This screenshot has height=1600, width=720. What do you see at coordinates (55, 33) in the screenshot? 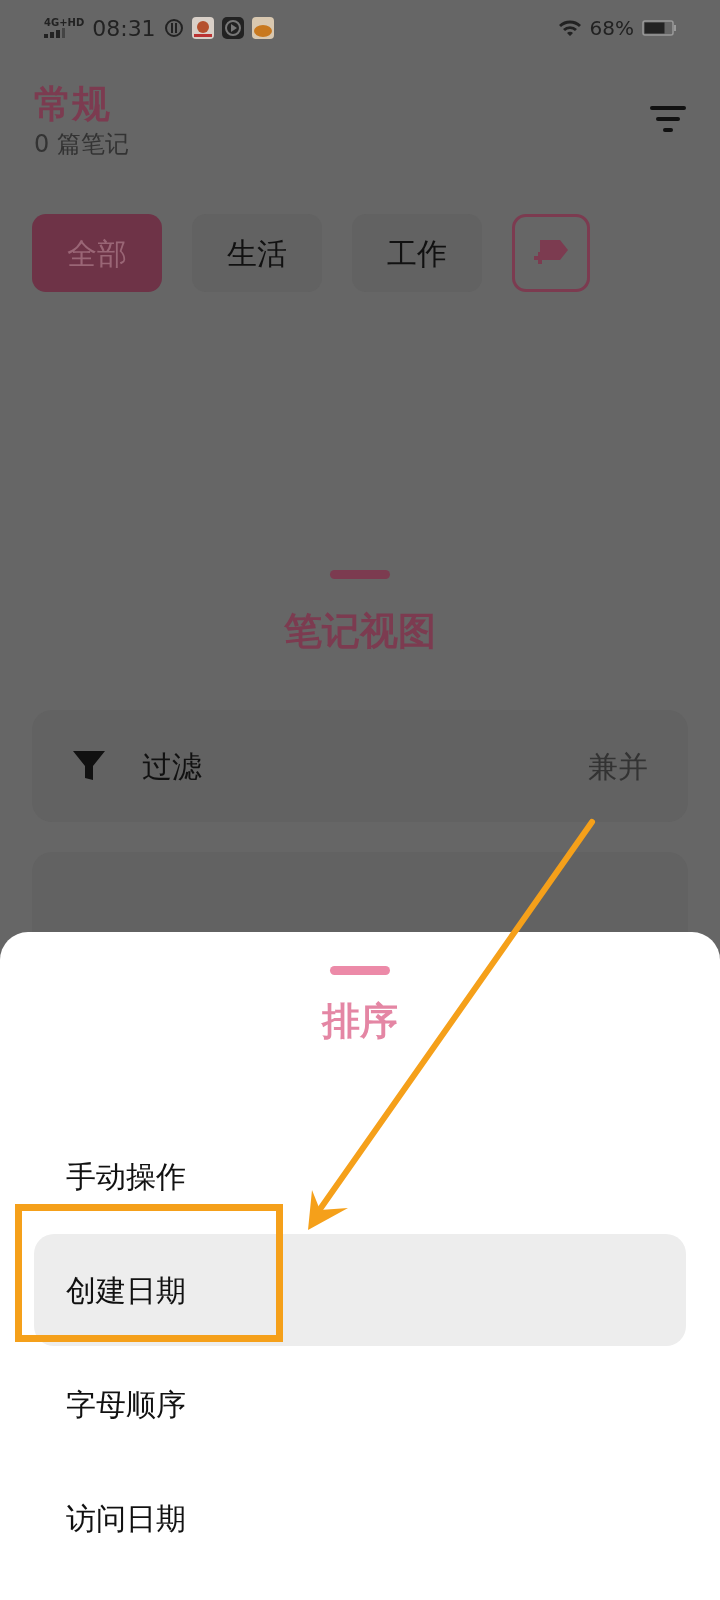
I see `signal-icon` at bounding box center [55, 33].